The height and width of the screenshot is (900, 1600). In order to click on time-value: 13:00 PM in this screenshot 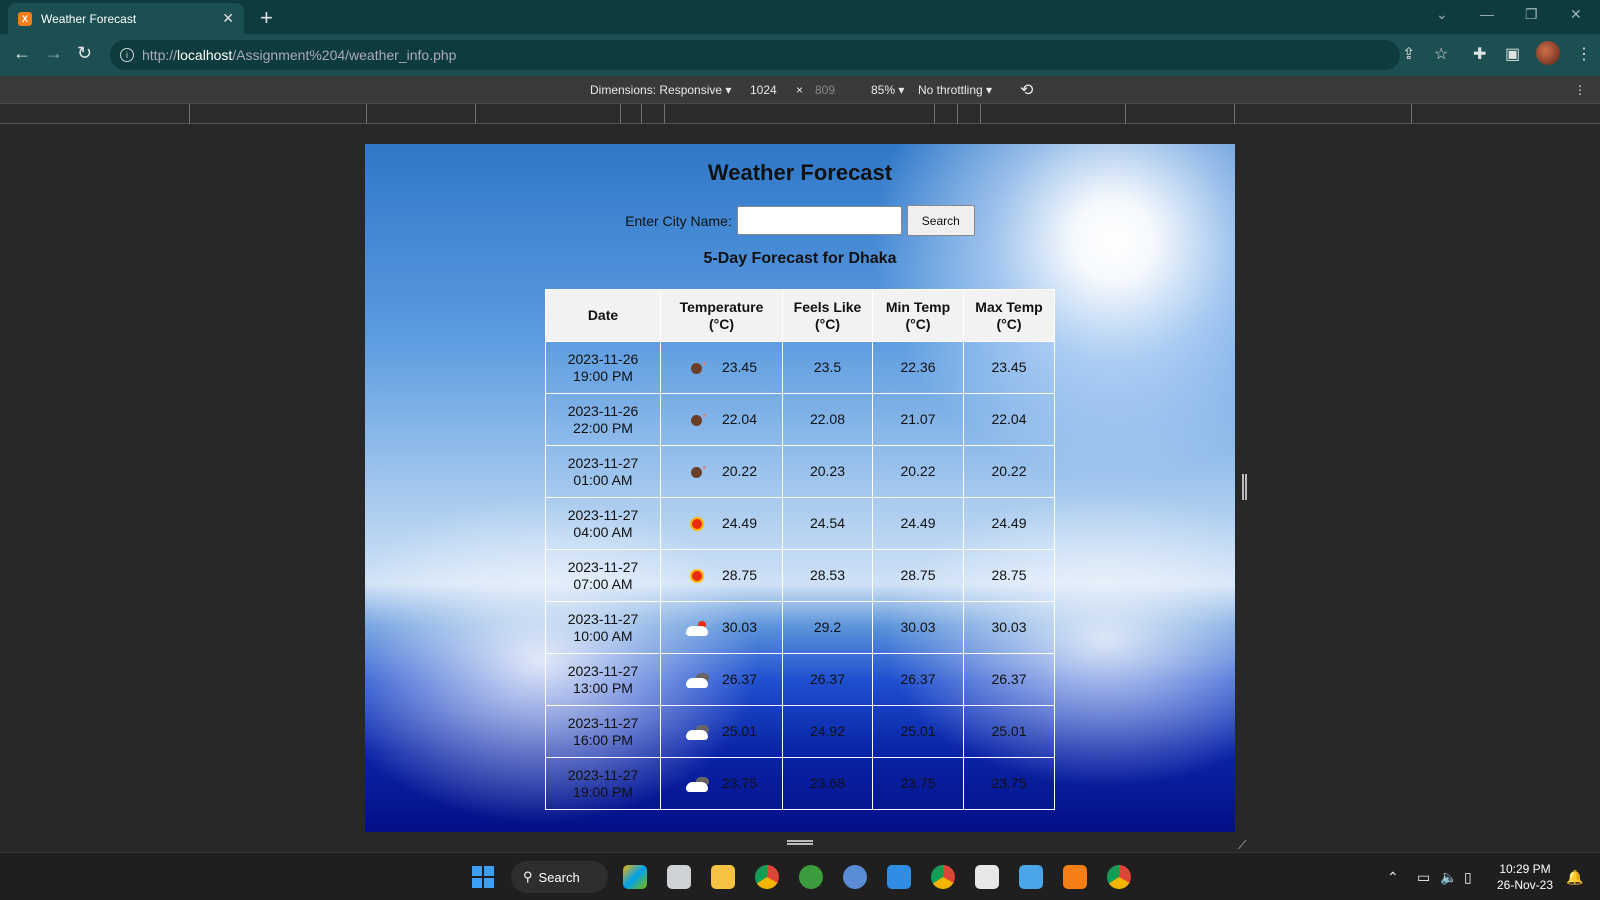, I will do `click(603, 687)`.